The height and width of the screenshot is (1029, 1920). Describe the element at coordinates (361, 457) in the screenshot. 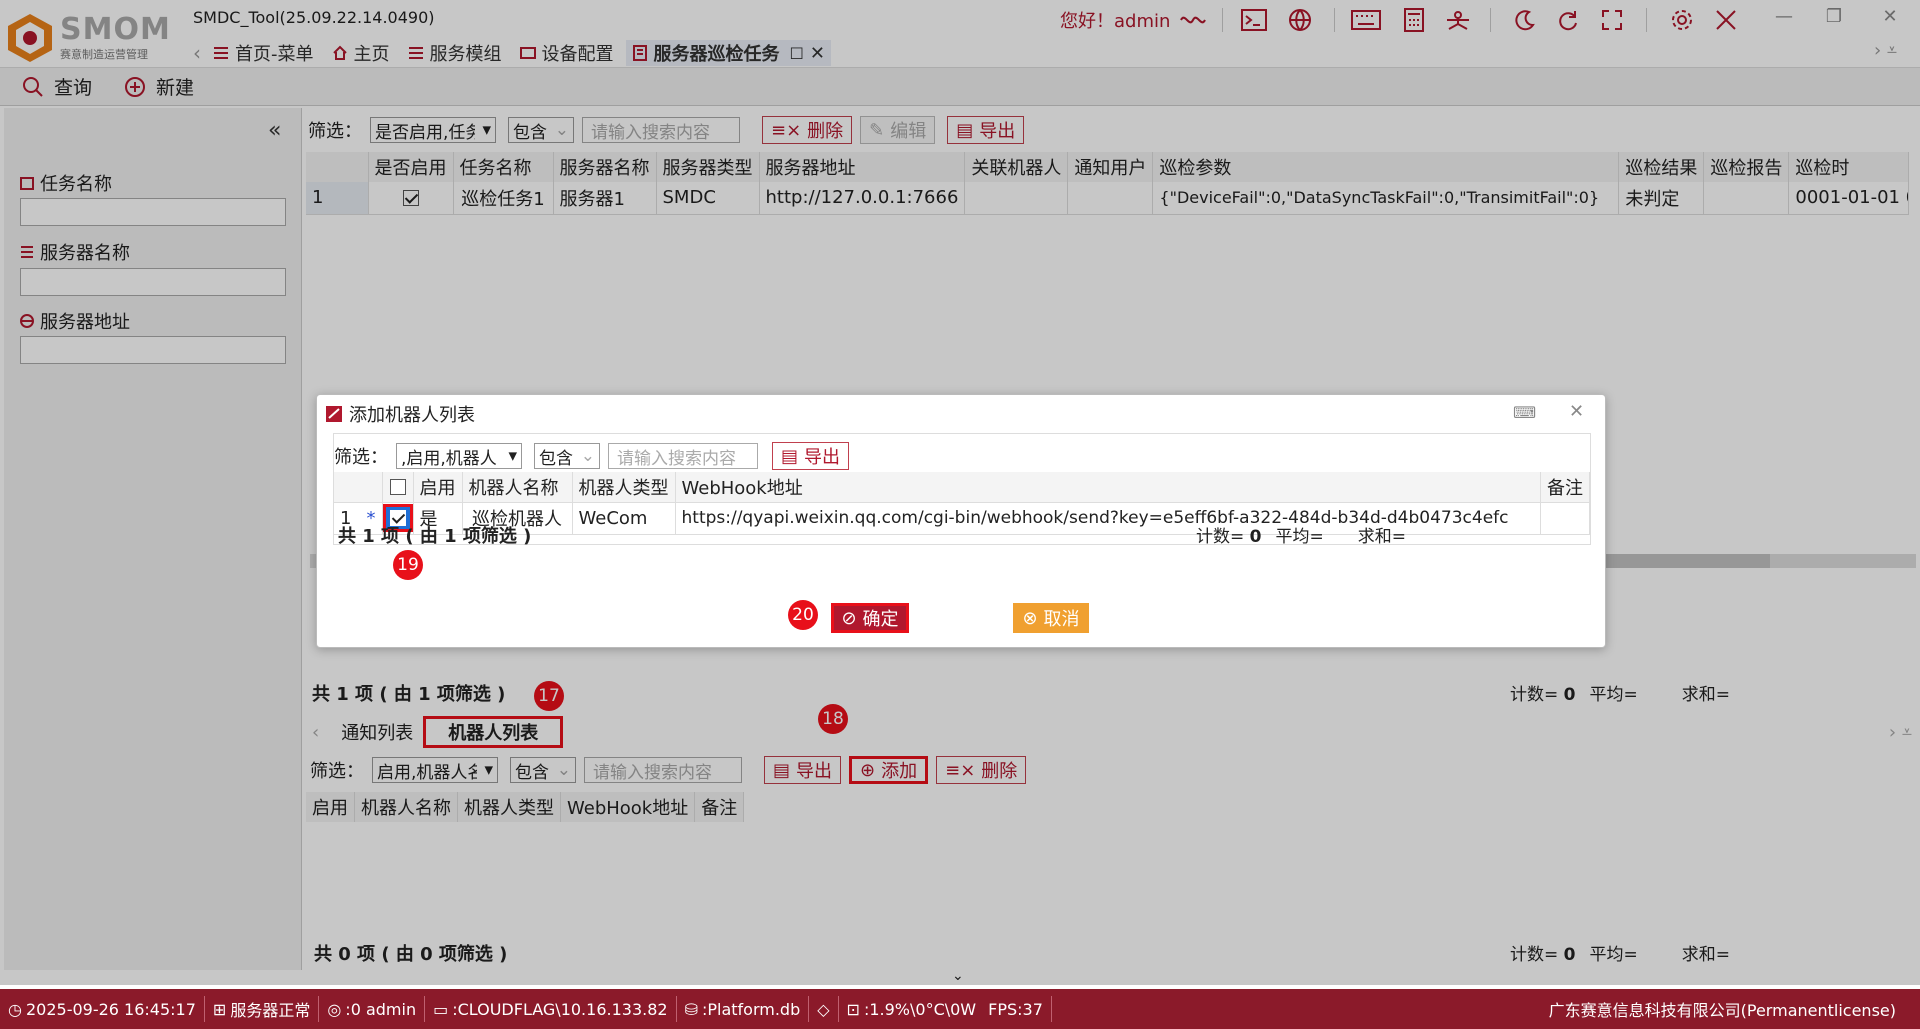

I see `filter-label: 筛选：` at that location.